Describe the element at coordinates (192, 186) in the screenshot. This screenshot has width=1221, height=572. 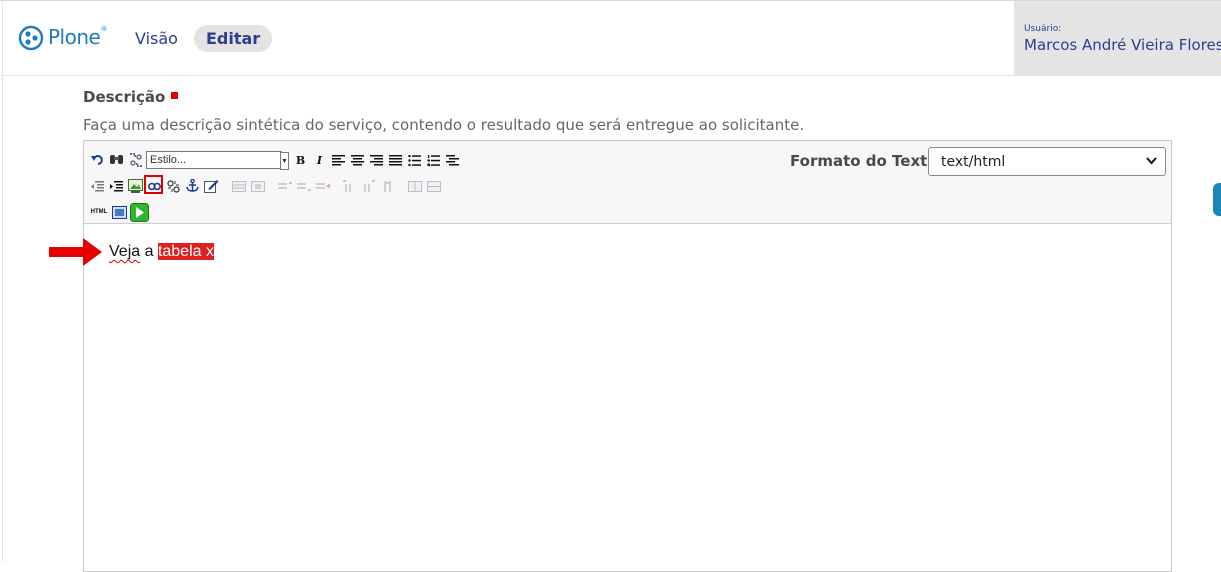
I see `anchor-icon` at that location.